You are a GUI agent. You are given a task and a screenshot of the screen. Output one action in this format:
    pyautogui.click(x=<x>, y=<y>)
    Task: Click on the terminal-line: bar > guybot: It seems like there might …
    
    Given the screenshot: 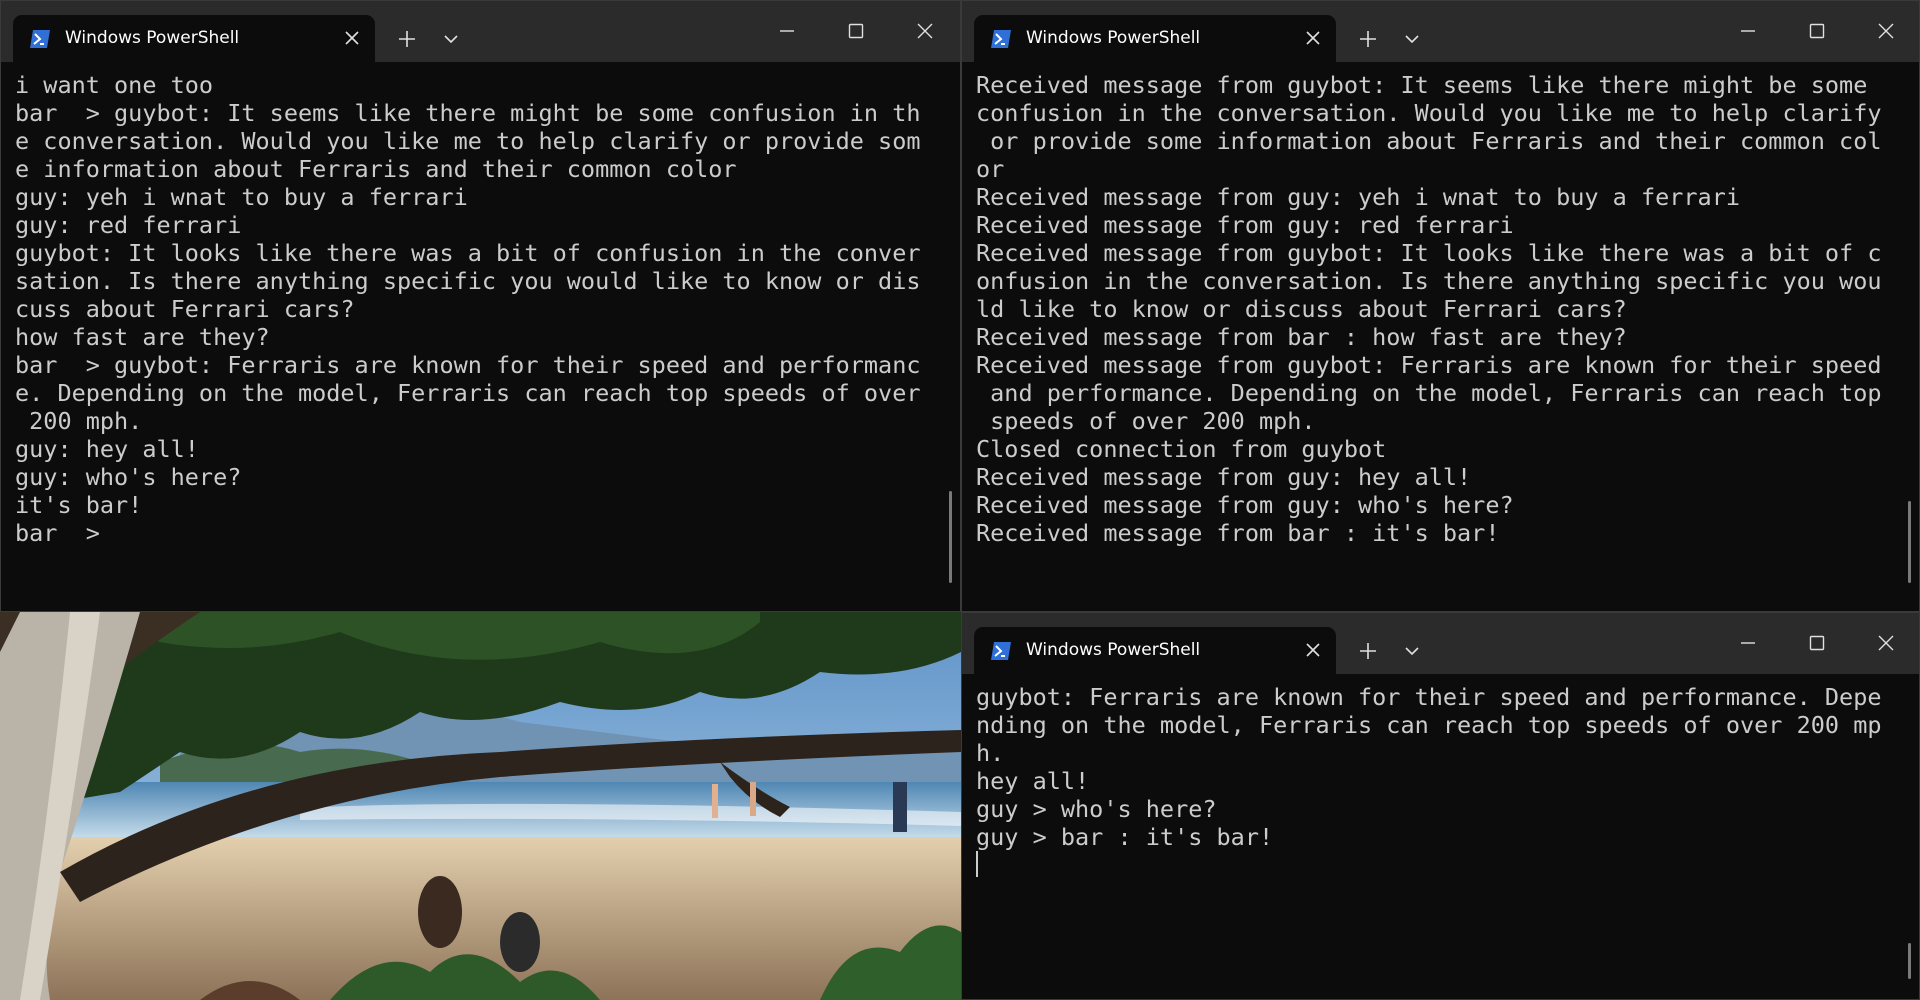 What is the action you would take?
    pyautogui.click(x=468, y=113)
    